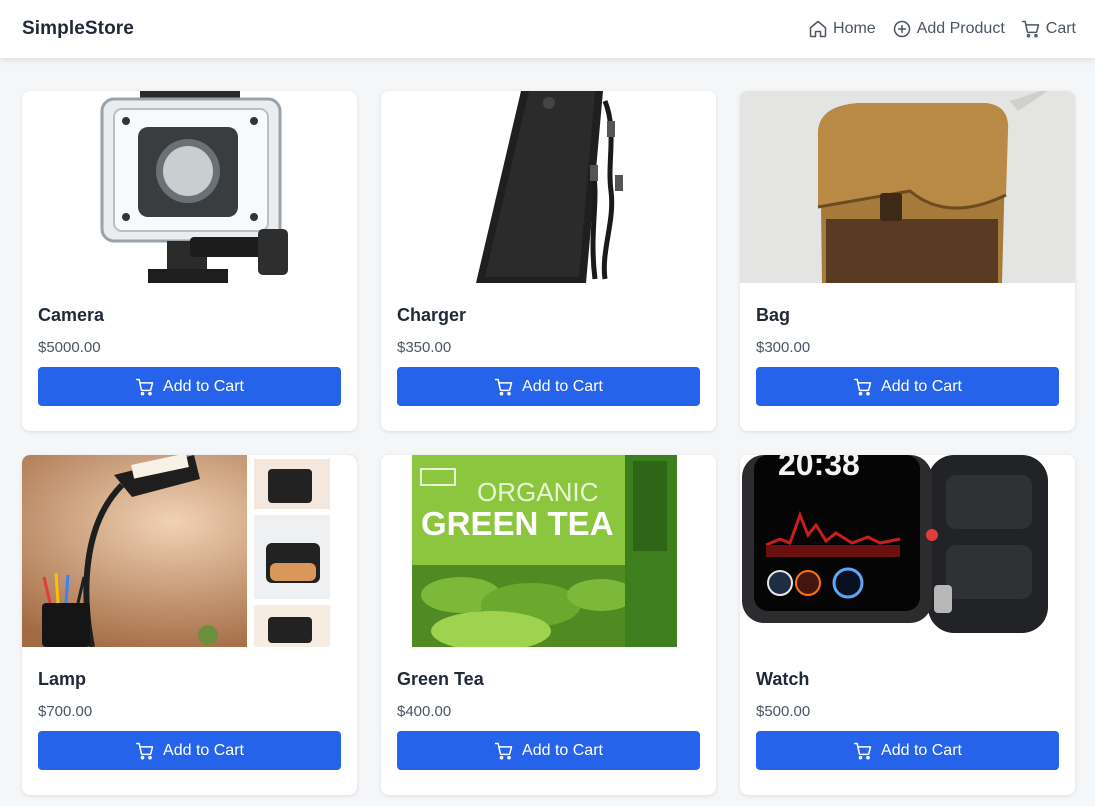  Describe the element at coordinates (818, 29) in the screenshot. I see `home-icon` at that location.